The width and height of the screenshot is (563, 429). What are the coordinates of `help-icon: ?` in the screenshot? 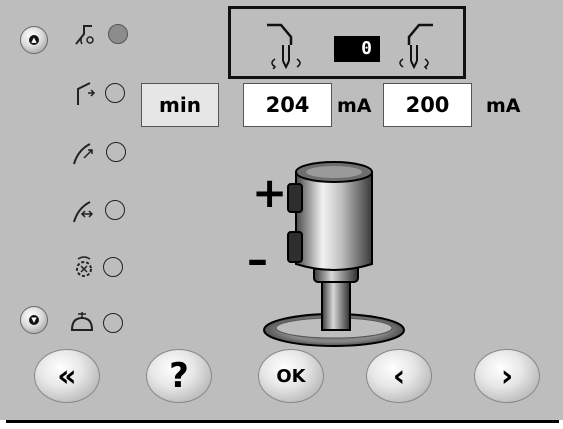 It's located at (179, 376).